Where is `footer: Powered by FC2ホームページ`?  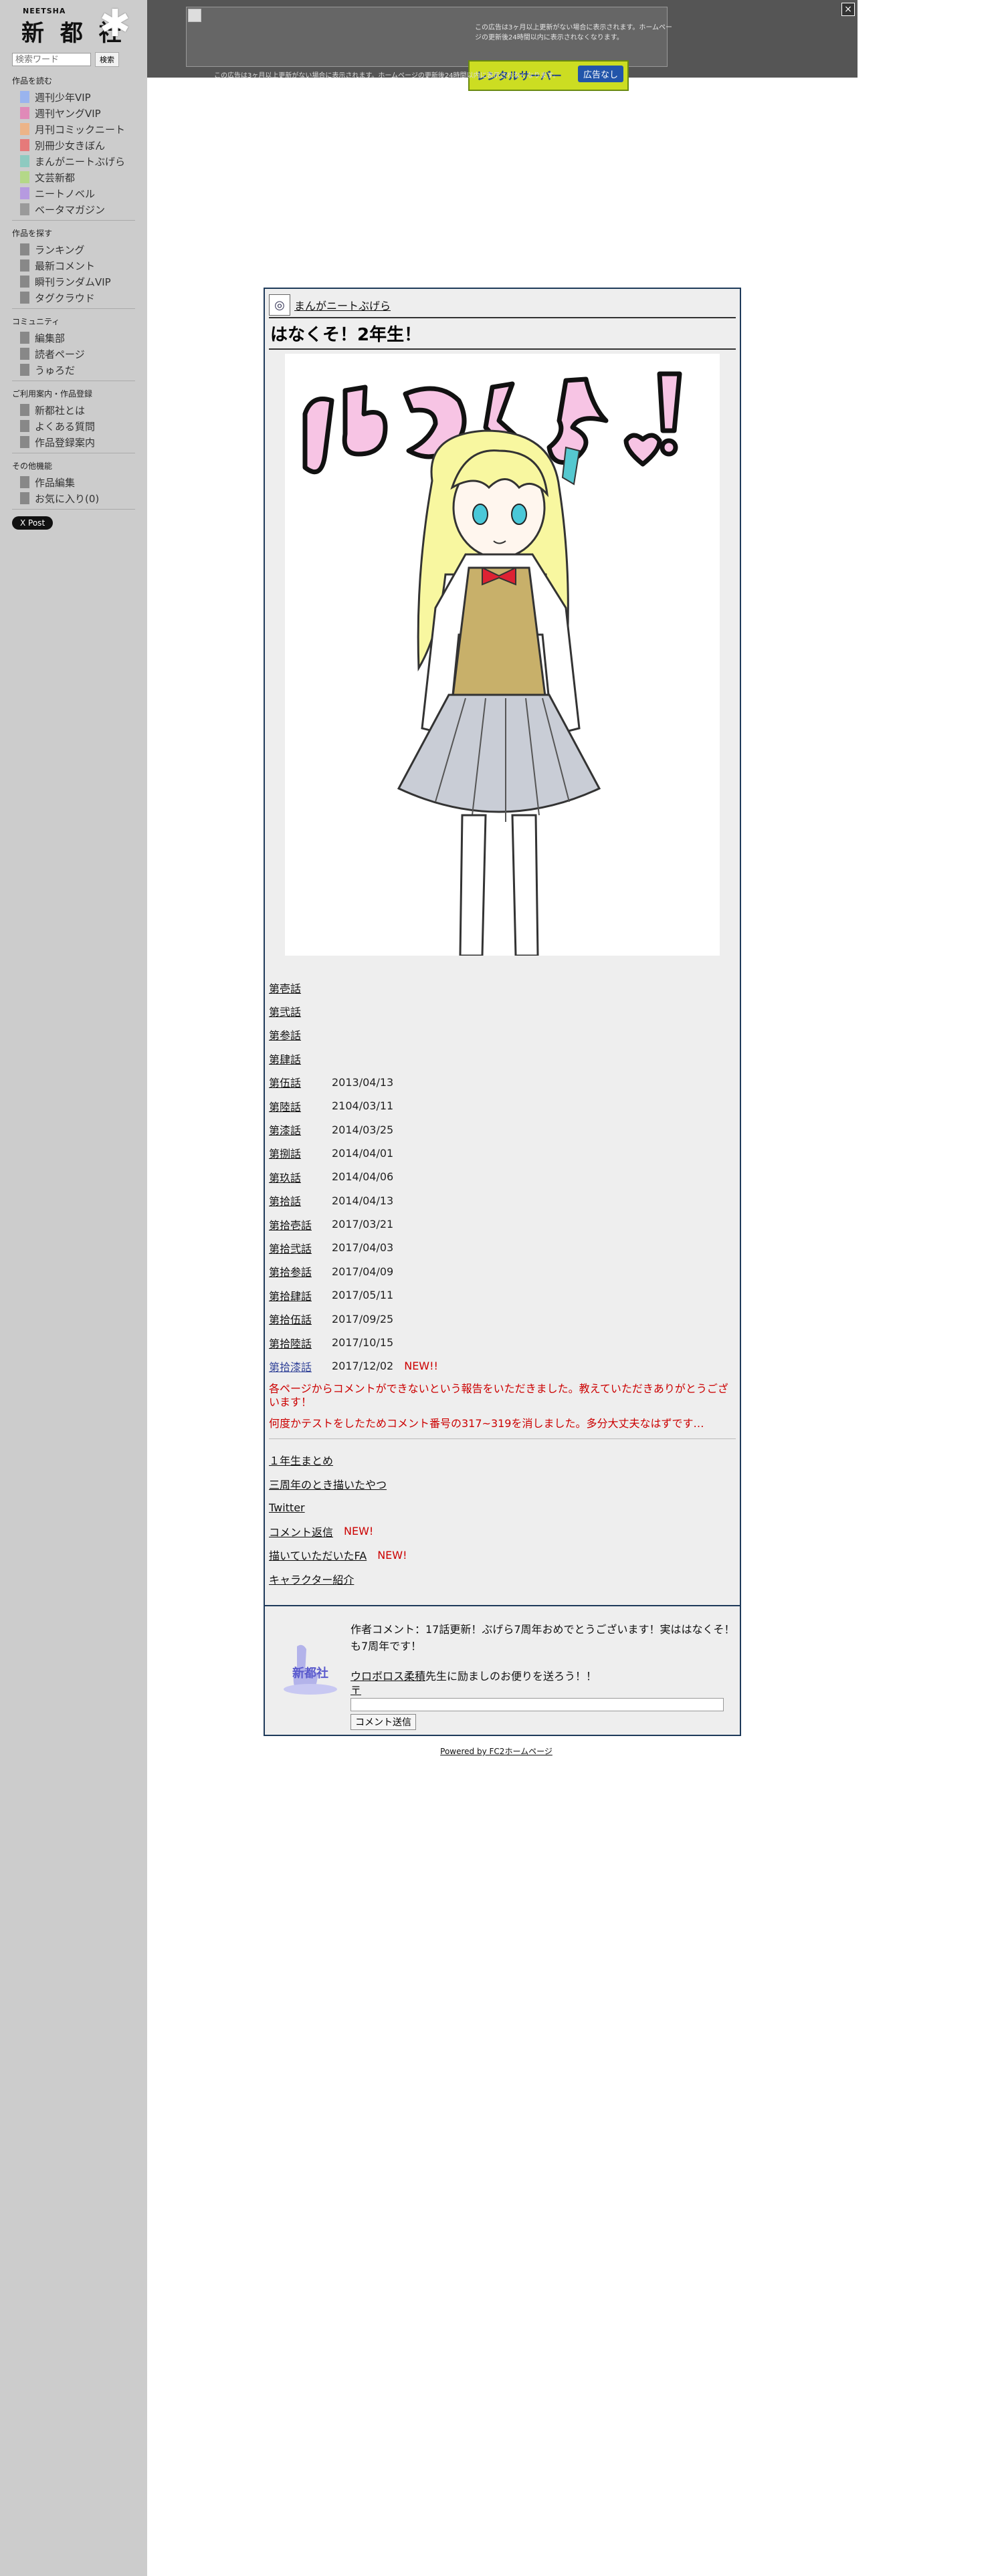 footer: Powered by FC2ホームページ is located at coordinates (503, 1751).